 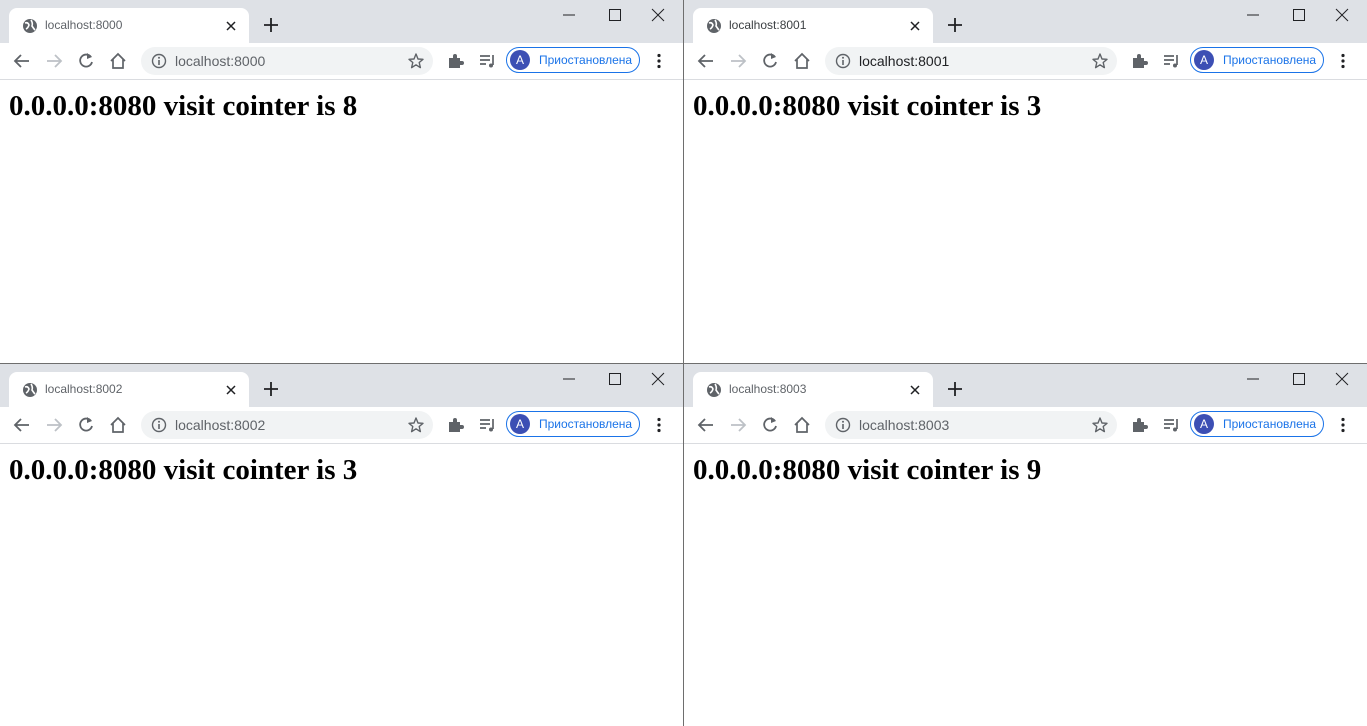 What do you see at coordinates (813, 25) in the screenshot?
I see `browser-tab: localhost:8001` at bounding box center [813, 25].